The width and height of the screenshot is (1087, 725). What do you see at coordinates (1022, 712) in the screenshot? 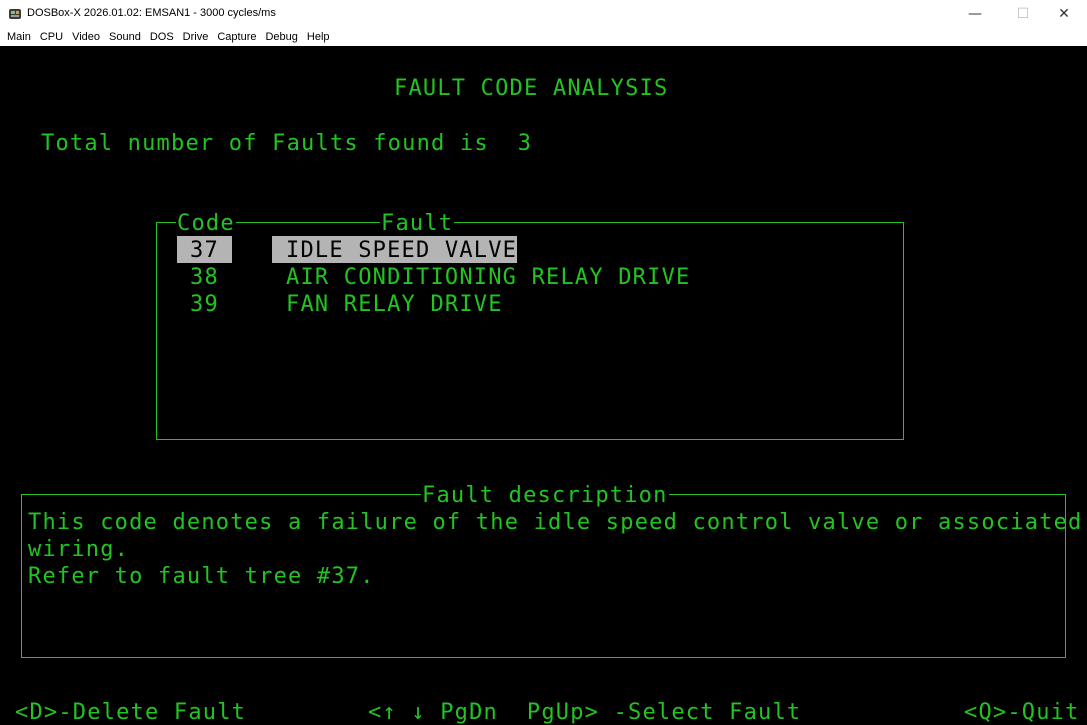
I see `quit-hint: <Q>-Quit` at bounding box center [1022, 712].